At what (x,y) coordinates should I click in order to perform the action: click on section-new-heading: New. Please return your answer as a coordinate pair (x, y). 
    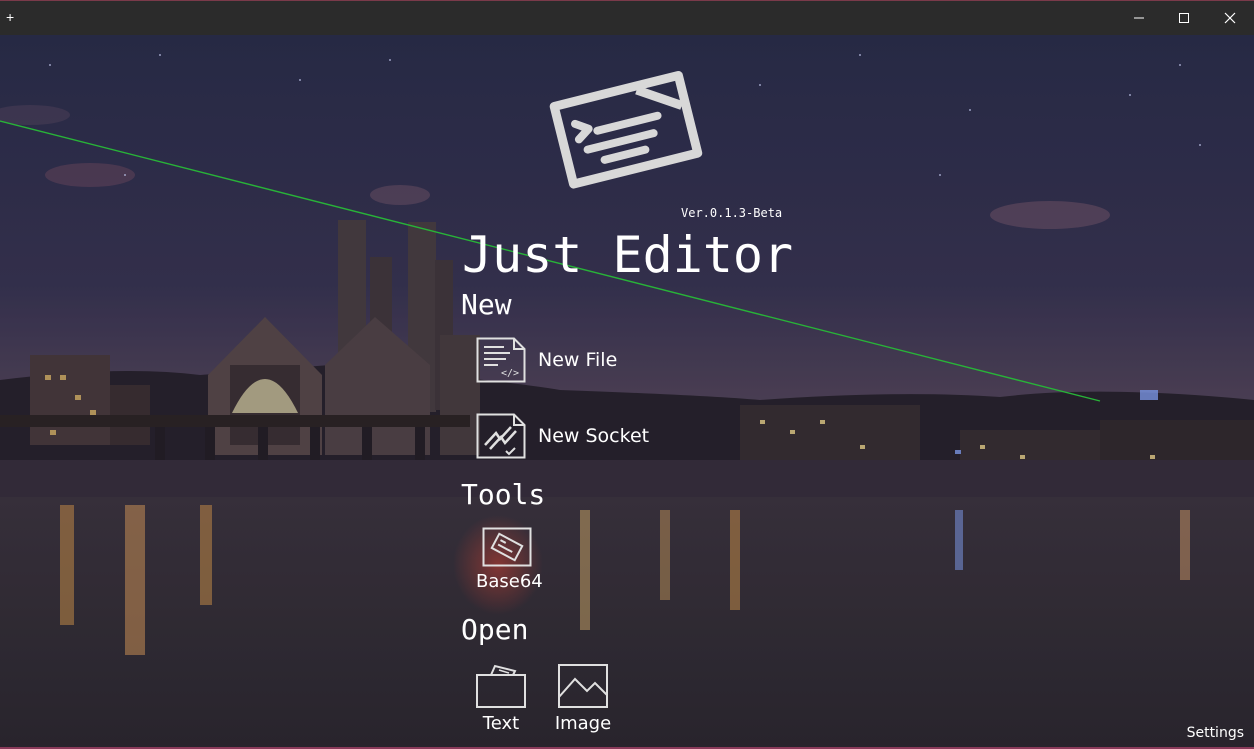
    Looking at the image, I should click on (486, 304).